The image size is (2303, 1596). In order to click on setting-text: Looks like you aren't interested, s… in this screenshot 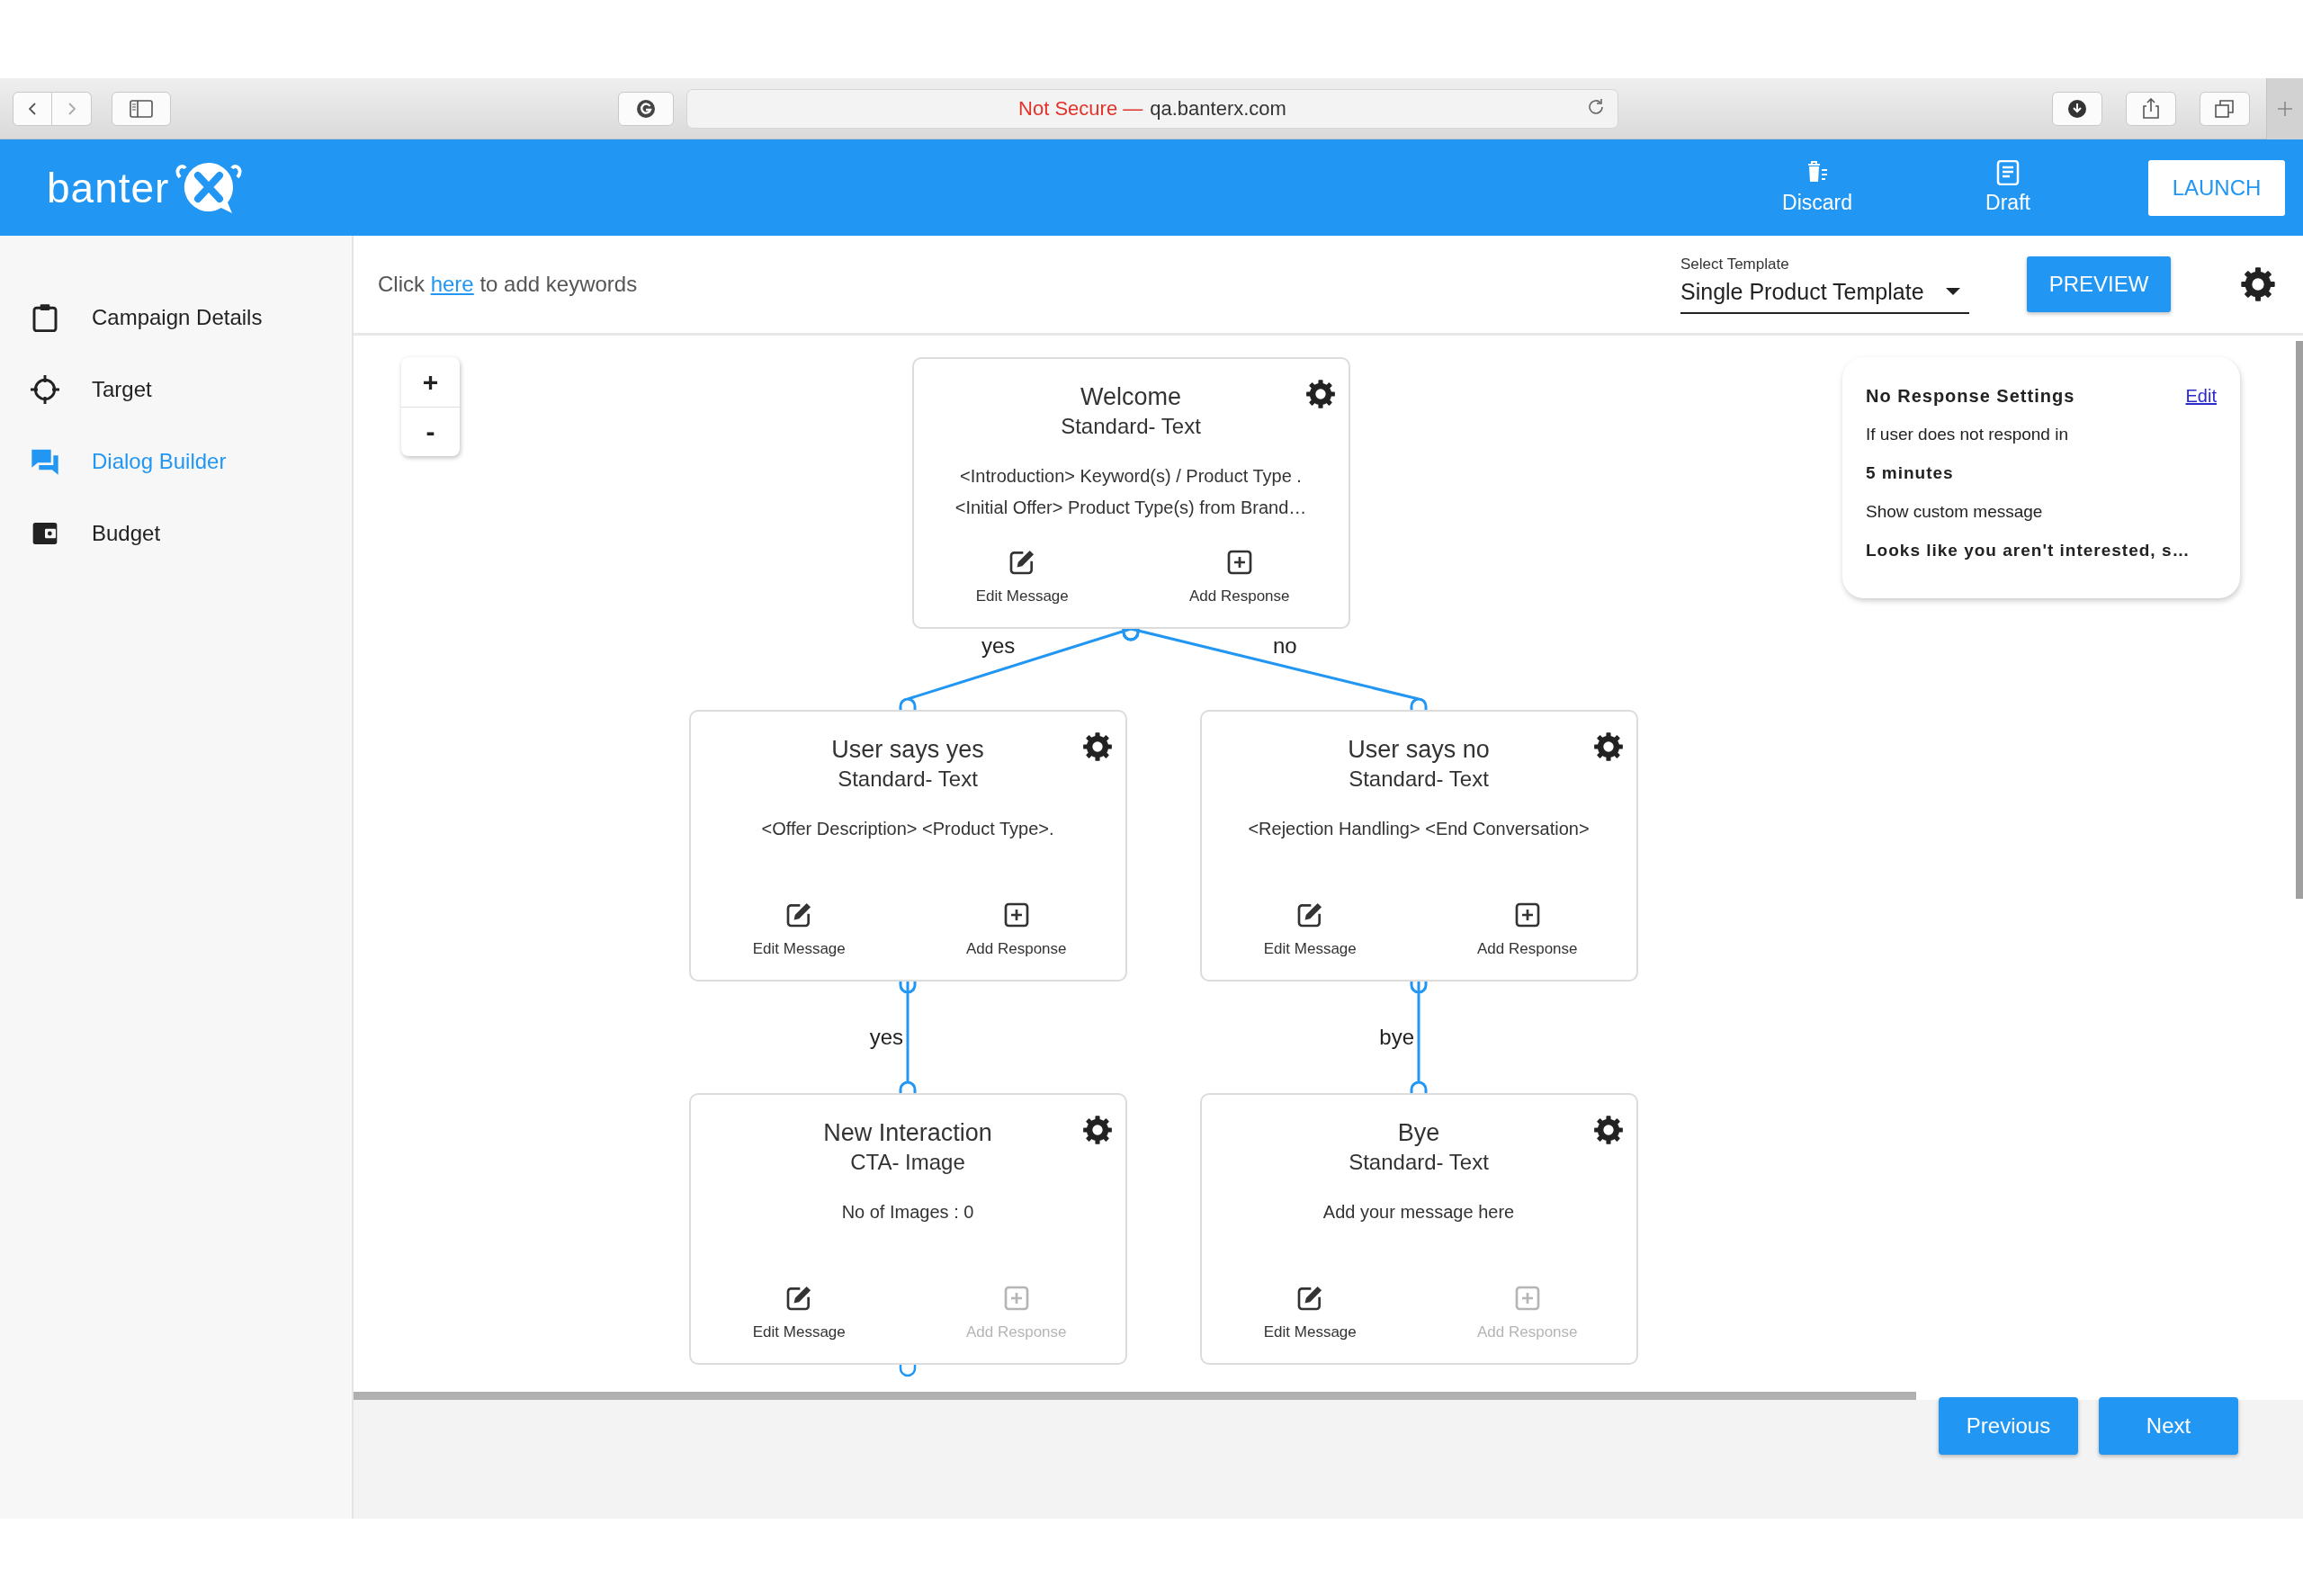, I will do `click(2029, 550)`.